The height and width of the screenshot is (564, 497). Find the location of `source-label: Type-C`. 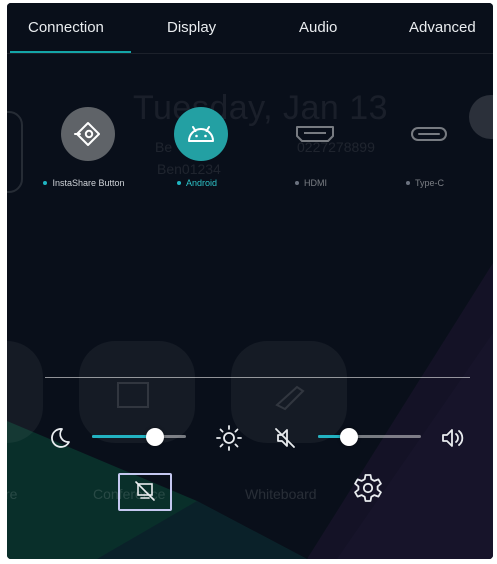

source-label: Type-C is located at coordinates (429, 183).